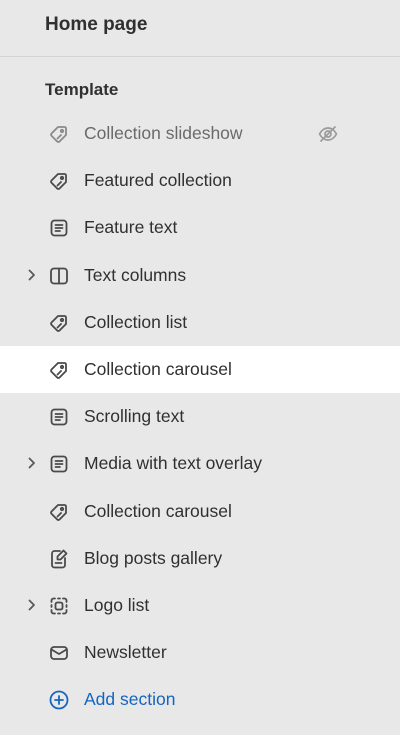  What do you see at coordinates (136, 321) in the screenshot?
I see `section-item-label: Collection list` at bounding box center [136, 321].